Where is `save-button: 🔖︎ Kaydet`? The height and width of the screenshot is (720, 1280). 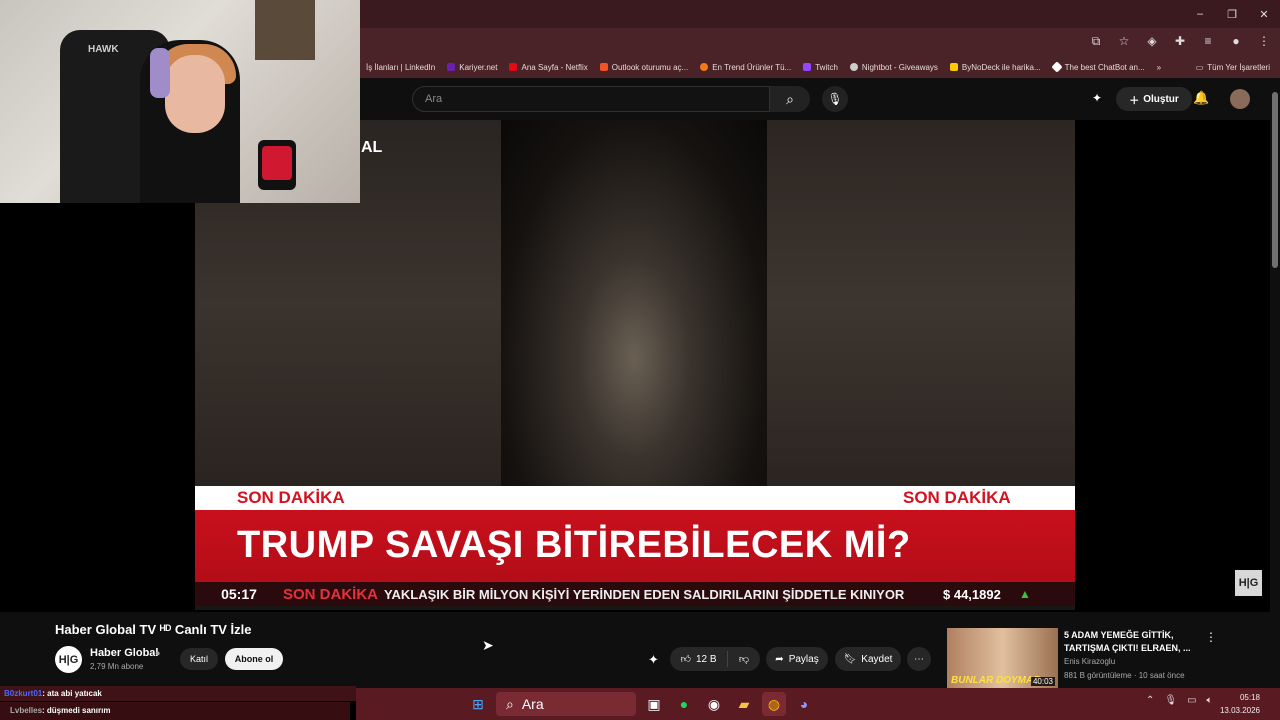 save-button: 🔖︎ Kaydet is located at coordinates (868, 659).